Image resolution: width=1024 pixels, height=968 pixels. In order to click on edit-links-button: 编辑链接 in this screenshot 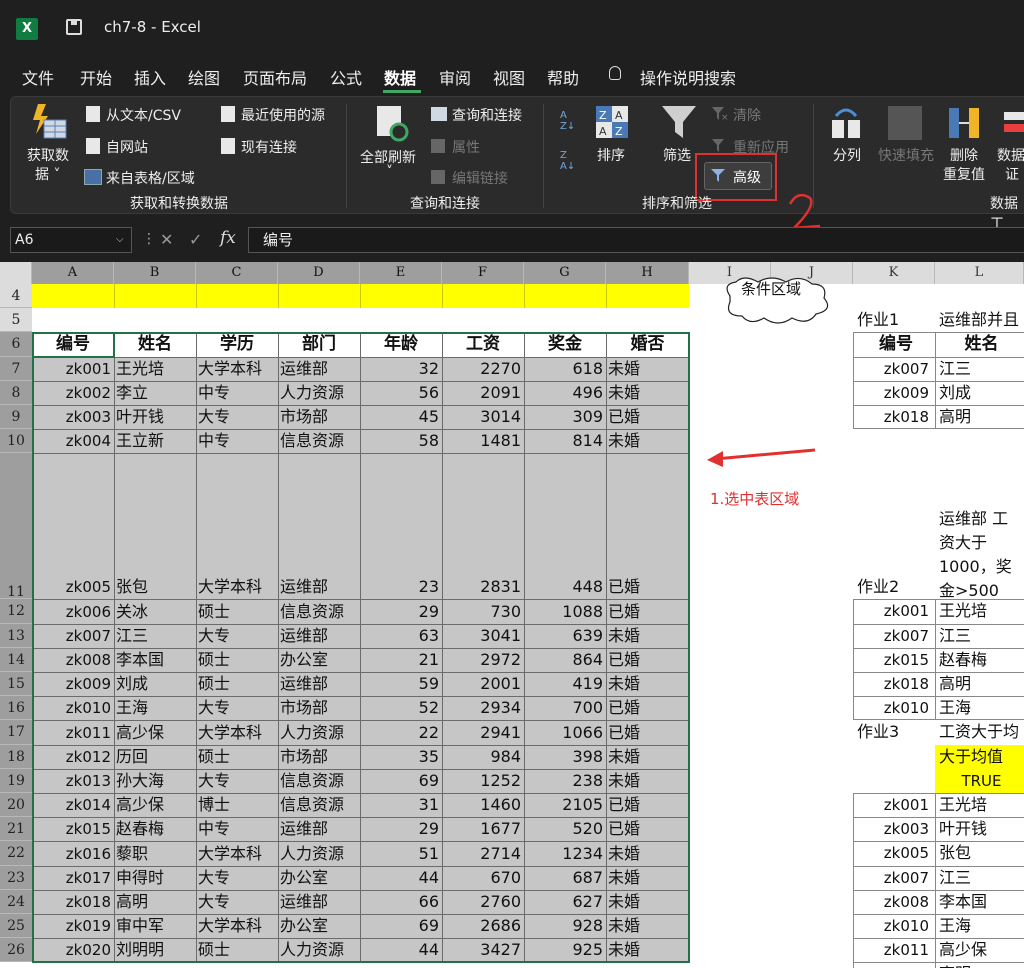, I will do `click(480, 178)`.